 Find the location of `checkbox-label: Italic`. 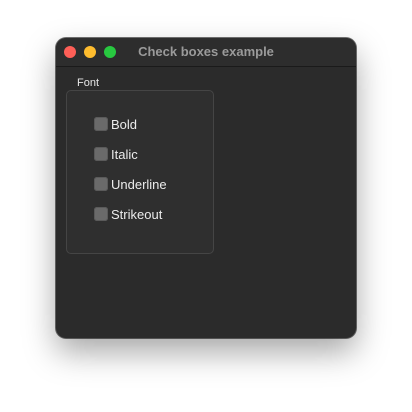

checkbox-label: Italic is located at coordinates (124, 154).